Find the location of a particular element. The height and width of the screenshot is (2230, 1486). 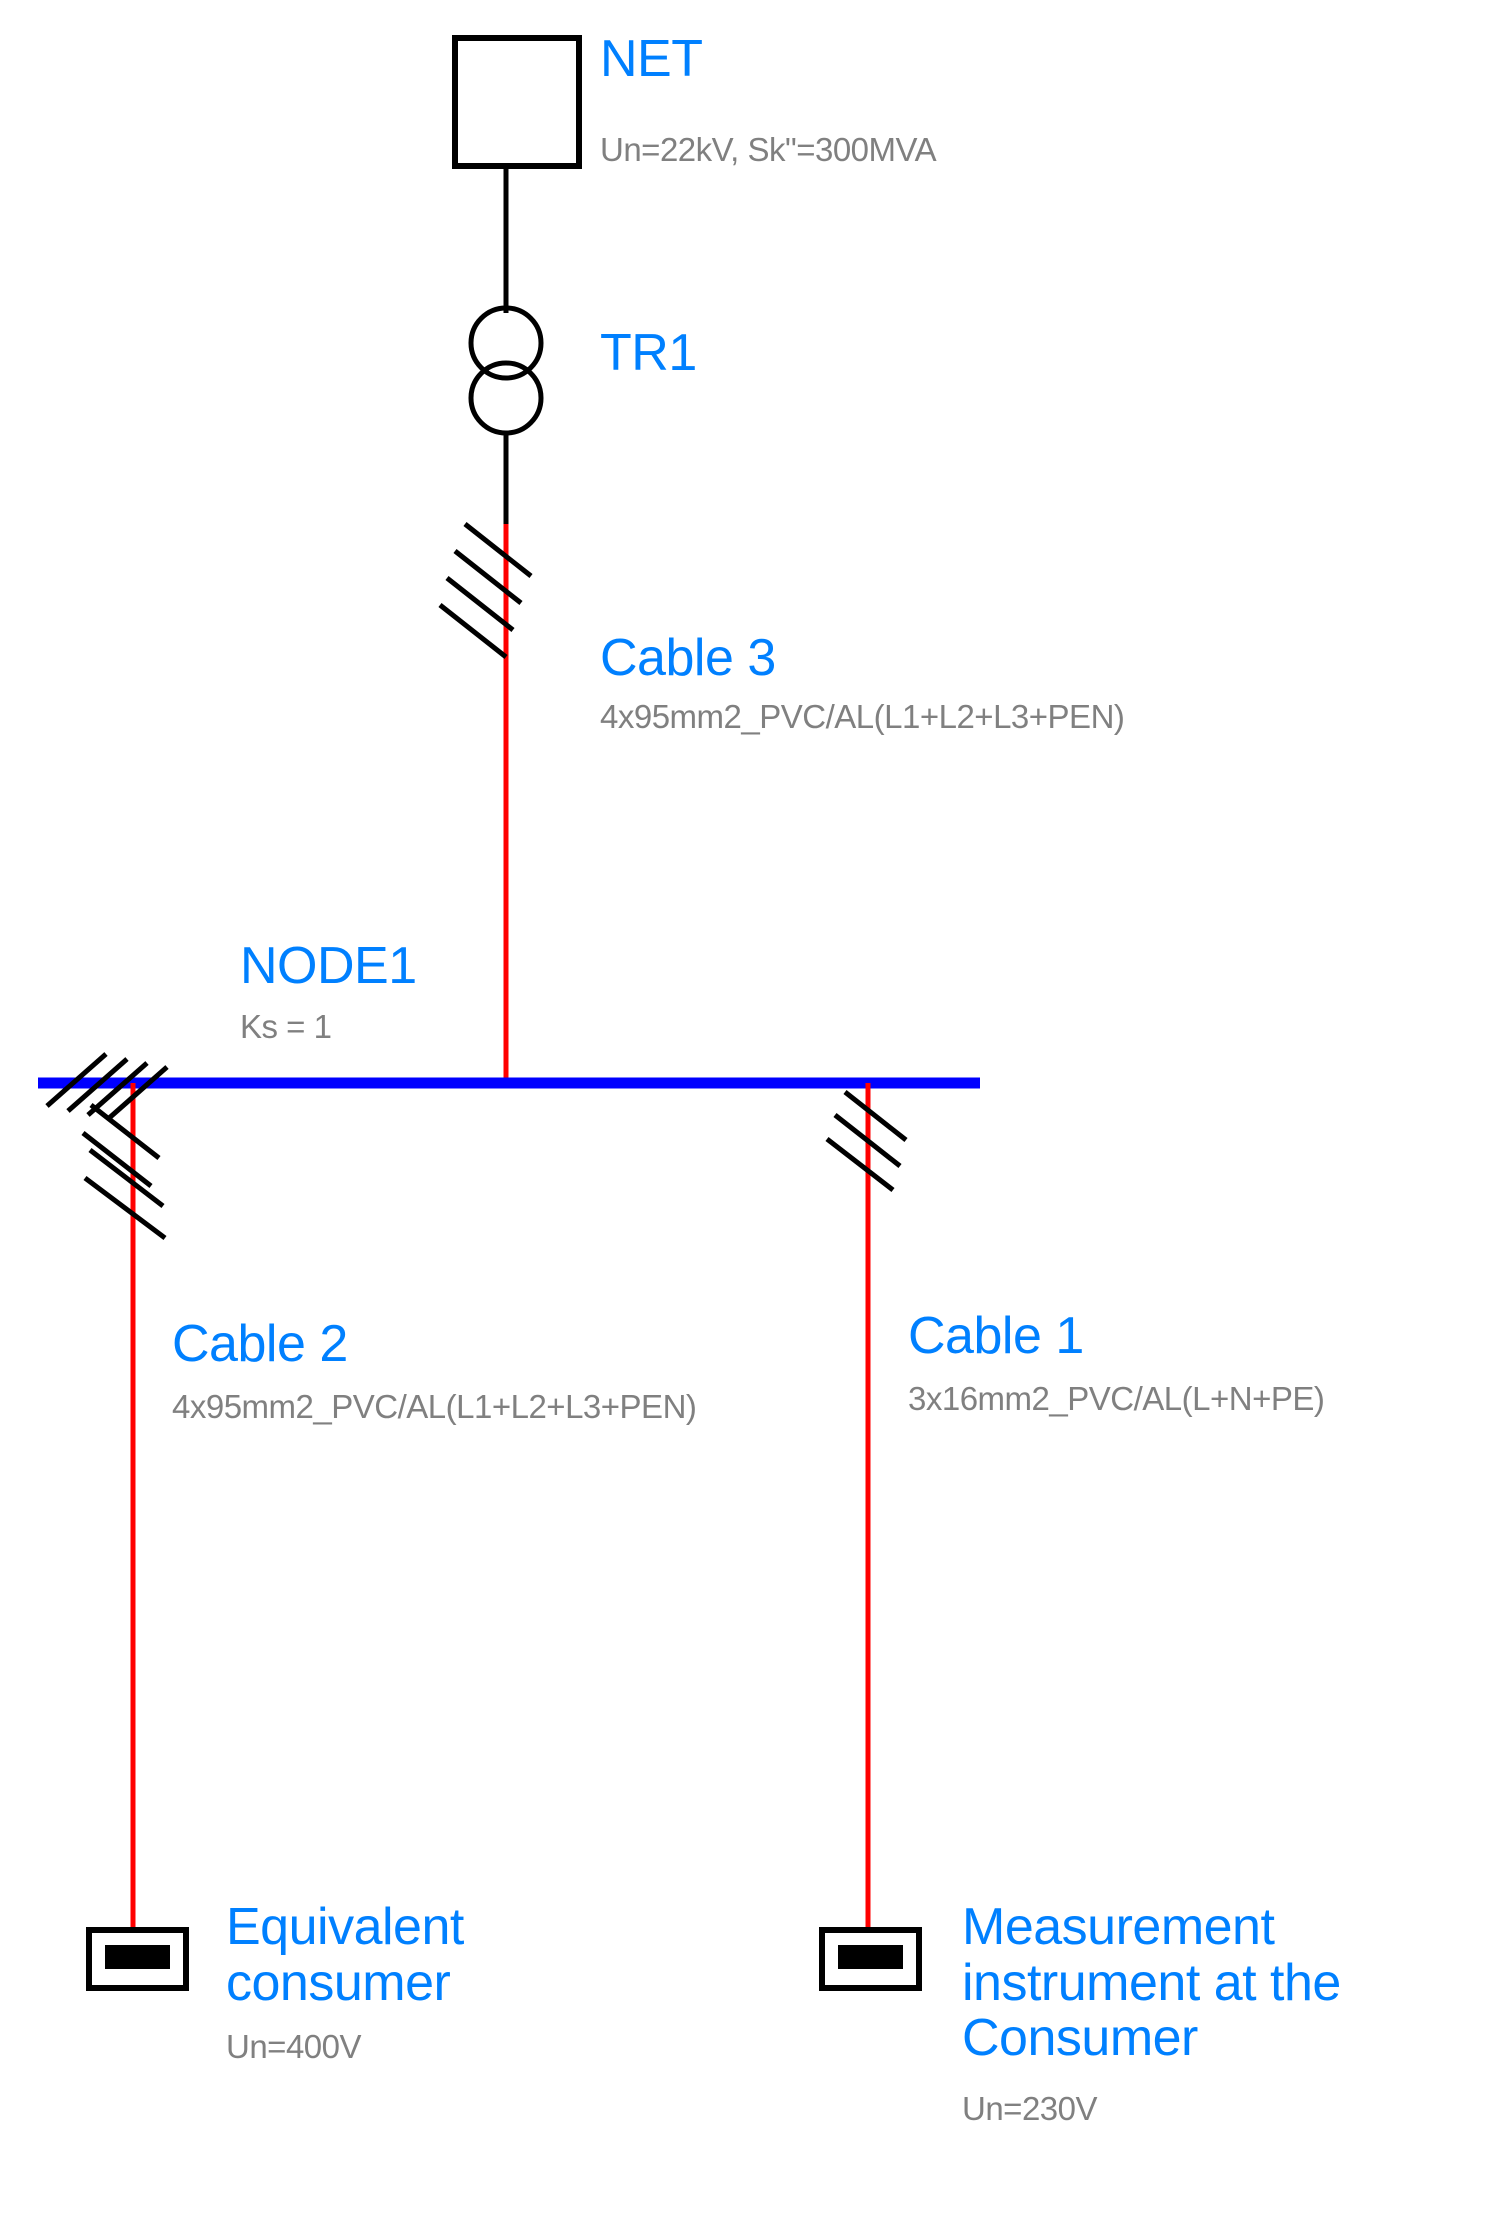

transformer-winding-primary is located at coordinates (506, 343).